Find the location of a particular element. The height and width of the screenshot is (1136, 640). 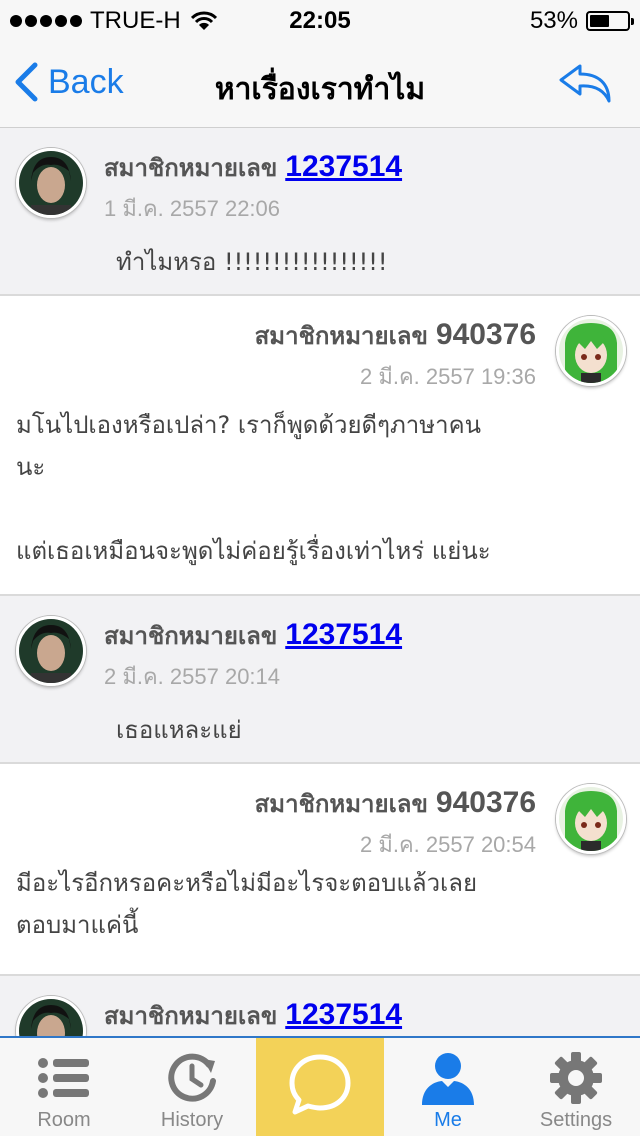

tab-bar: Room History Me Settings is located at coordinates (320, 1086).